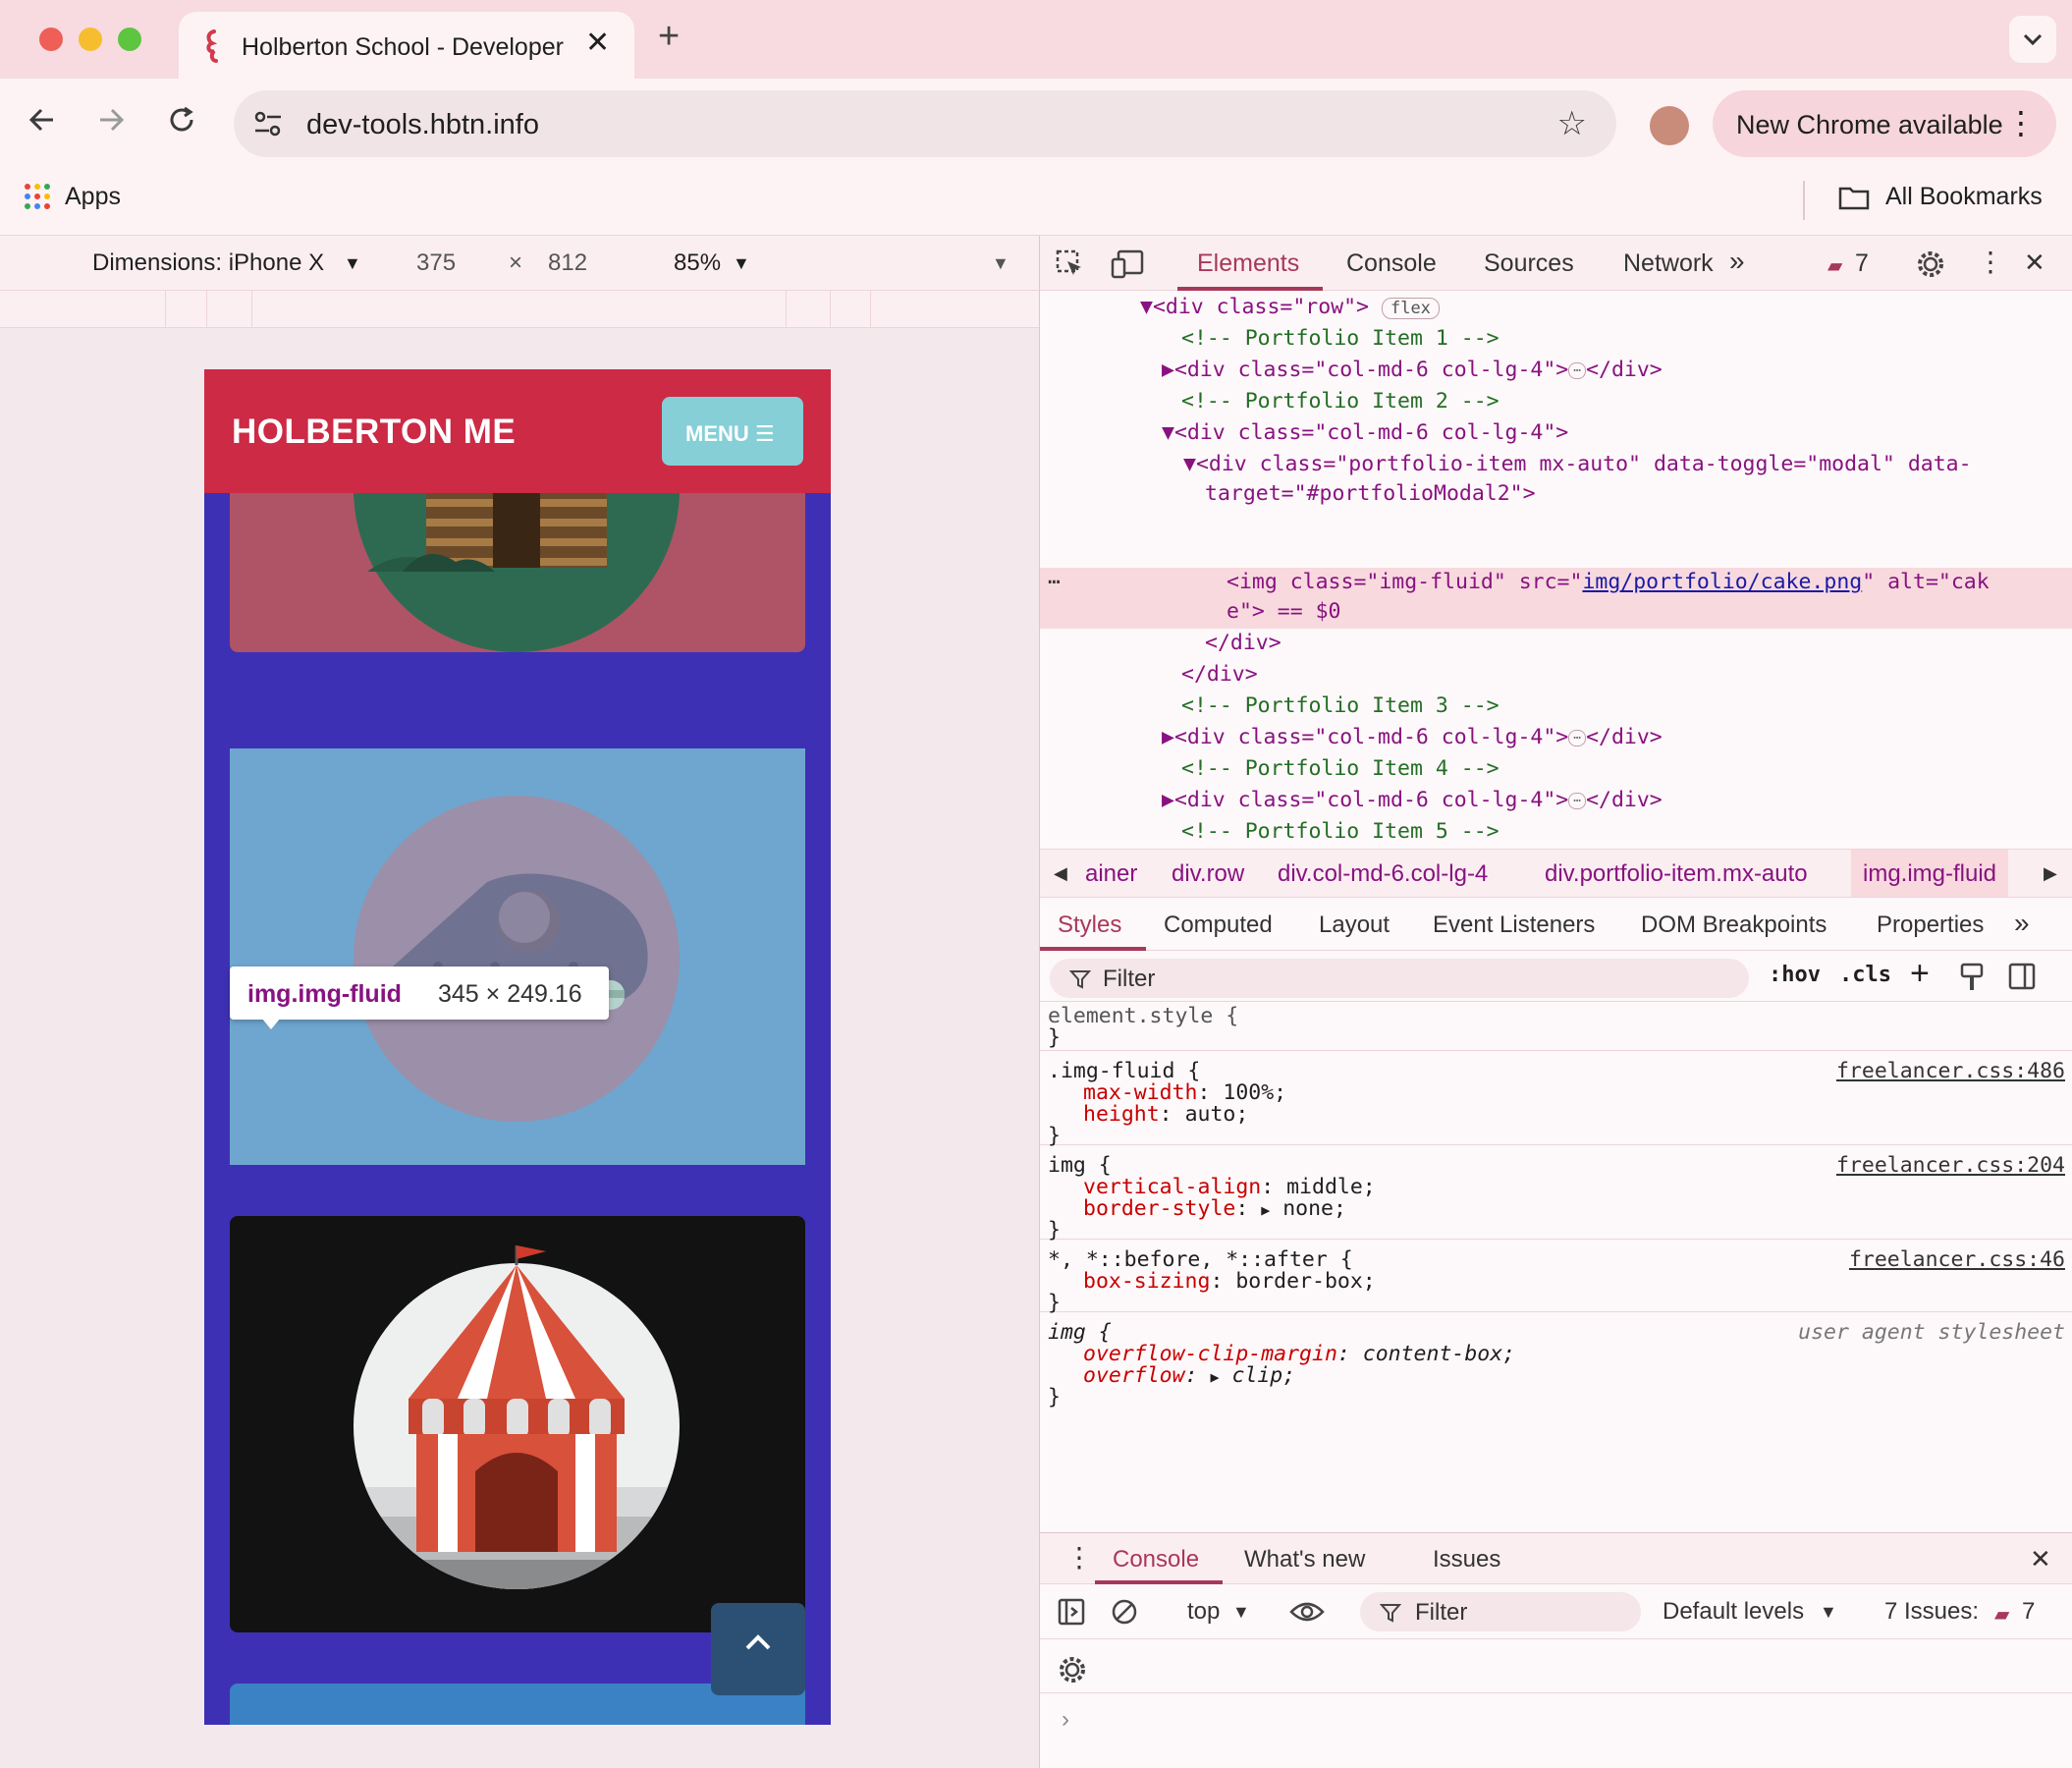  What do you see at coordinates (93, 197) in the screenshot?
I see `apps-bookmark: Apps` at bounding box center [93, 197].